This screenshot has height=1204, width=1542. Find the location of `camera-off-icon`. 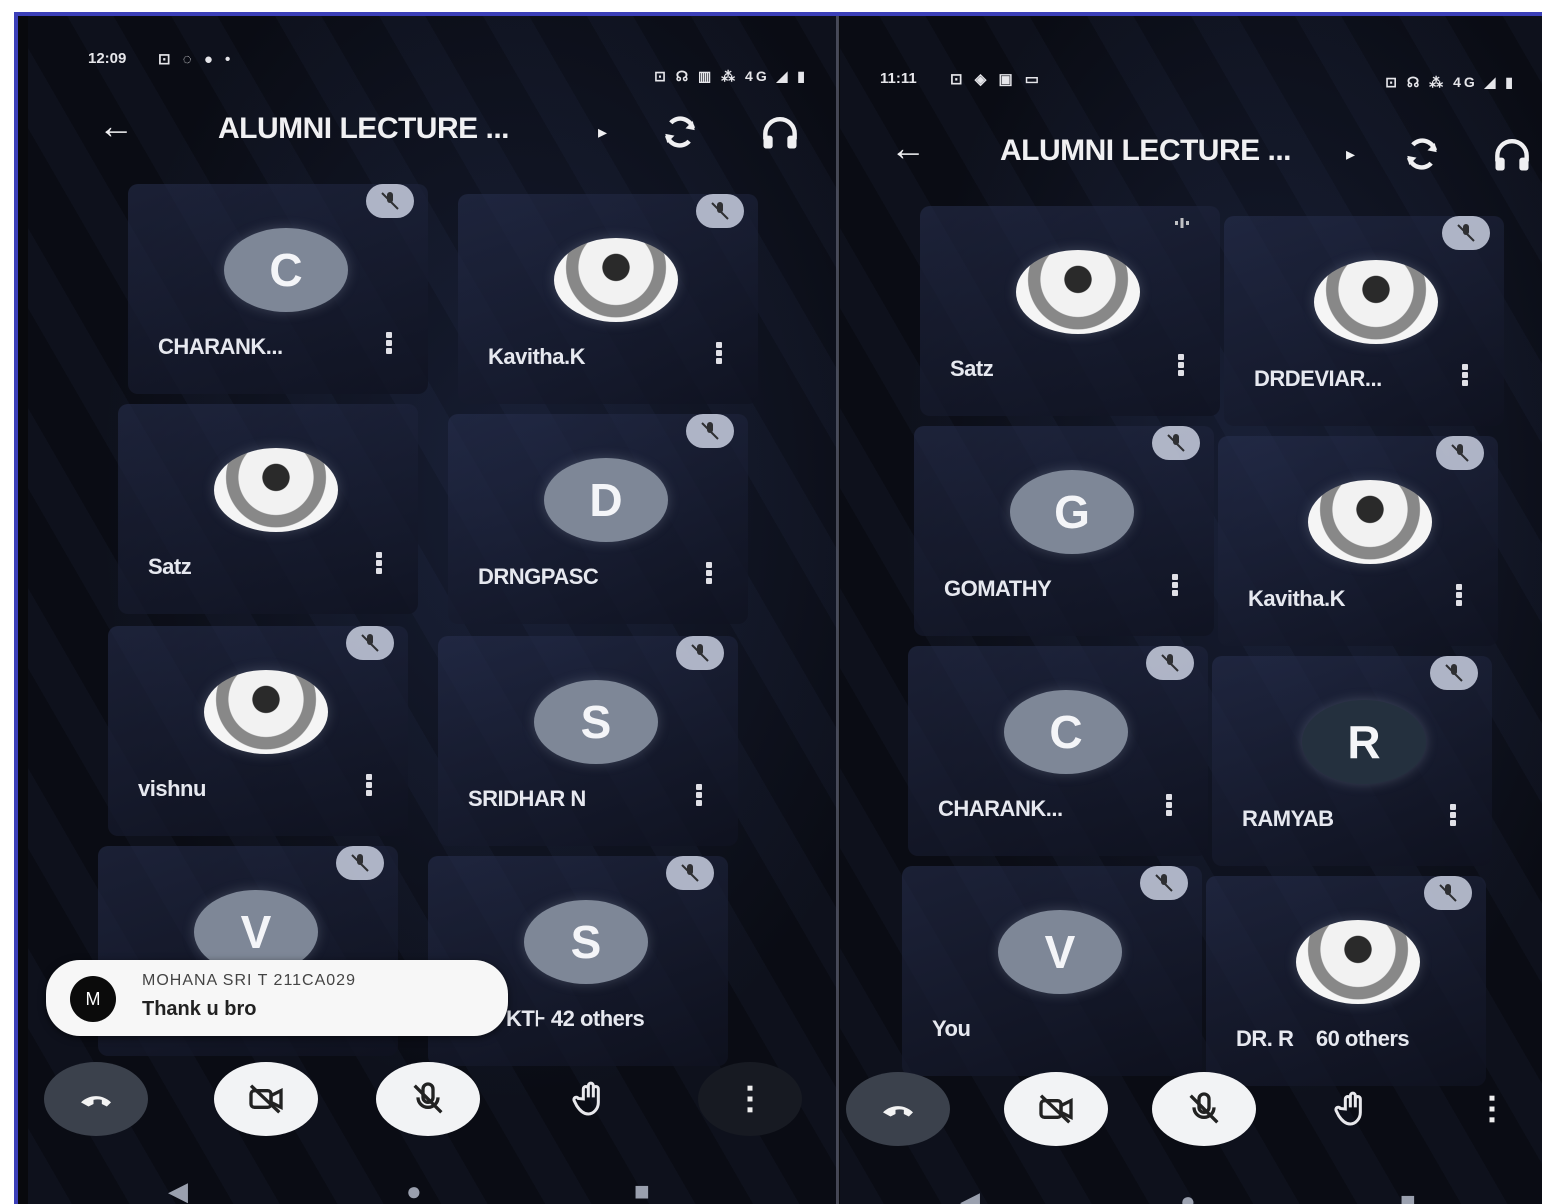

camera-off-icon is located at coordinates (1056, 1109).